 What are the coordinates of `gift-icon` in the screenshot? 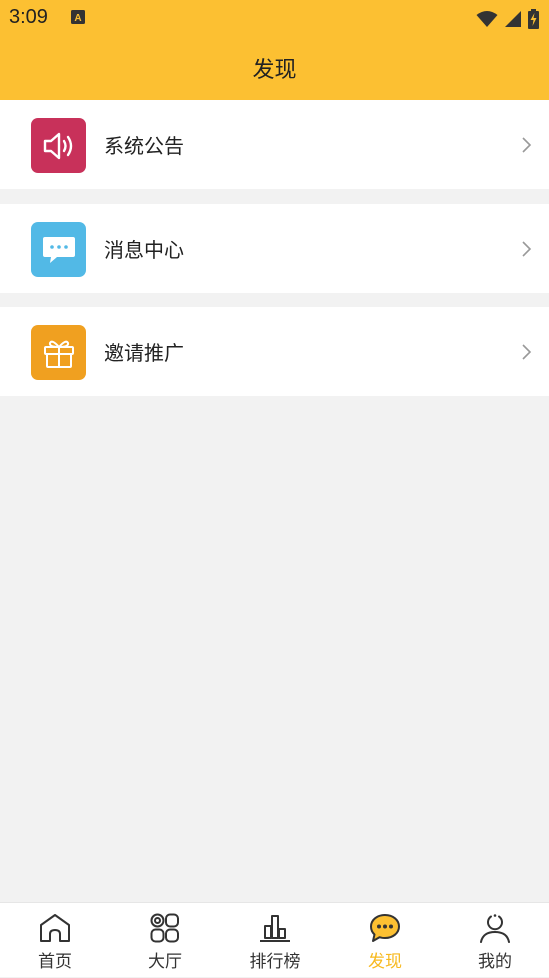 It's located at (58, 352).